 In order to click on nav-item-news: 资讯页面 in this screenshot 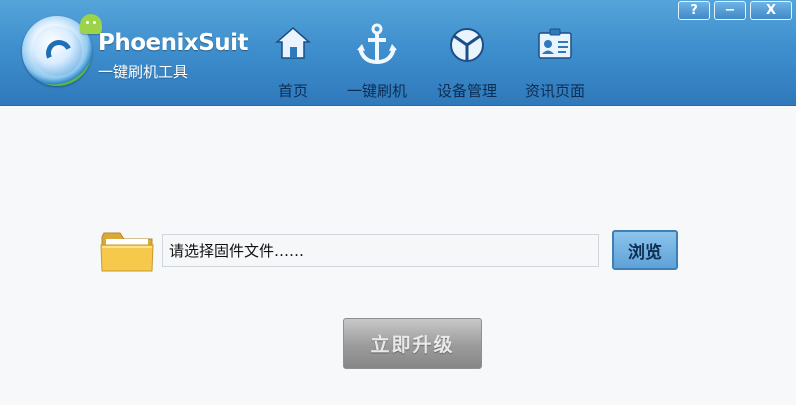, I will do `click(555, 53)`.